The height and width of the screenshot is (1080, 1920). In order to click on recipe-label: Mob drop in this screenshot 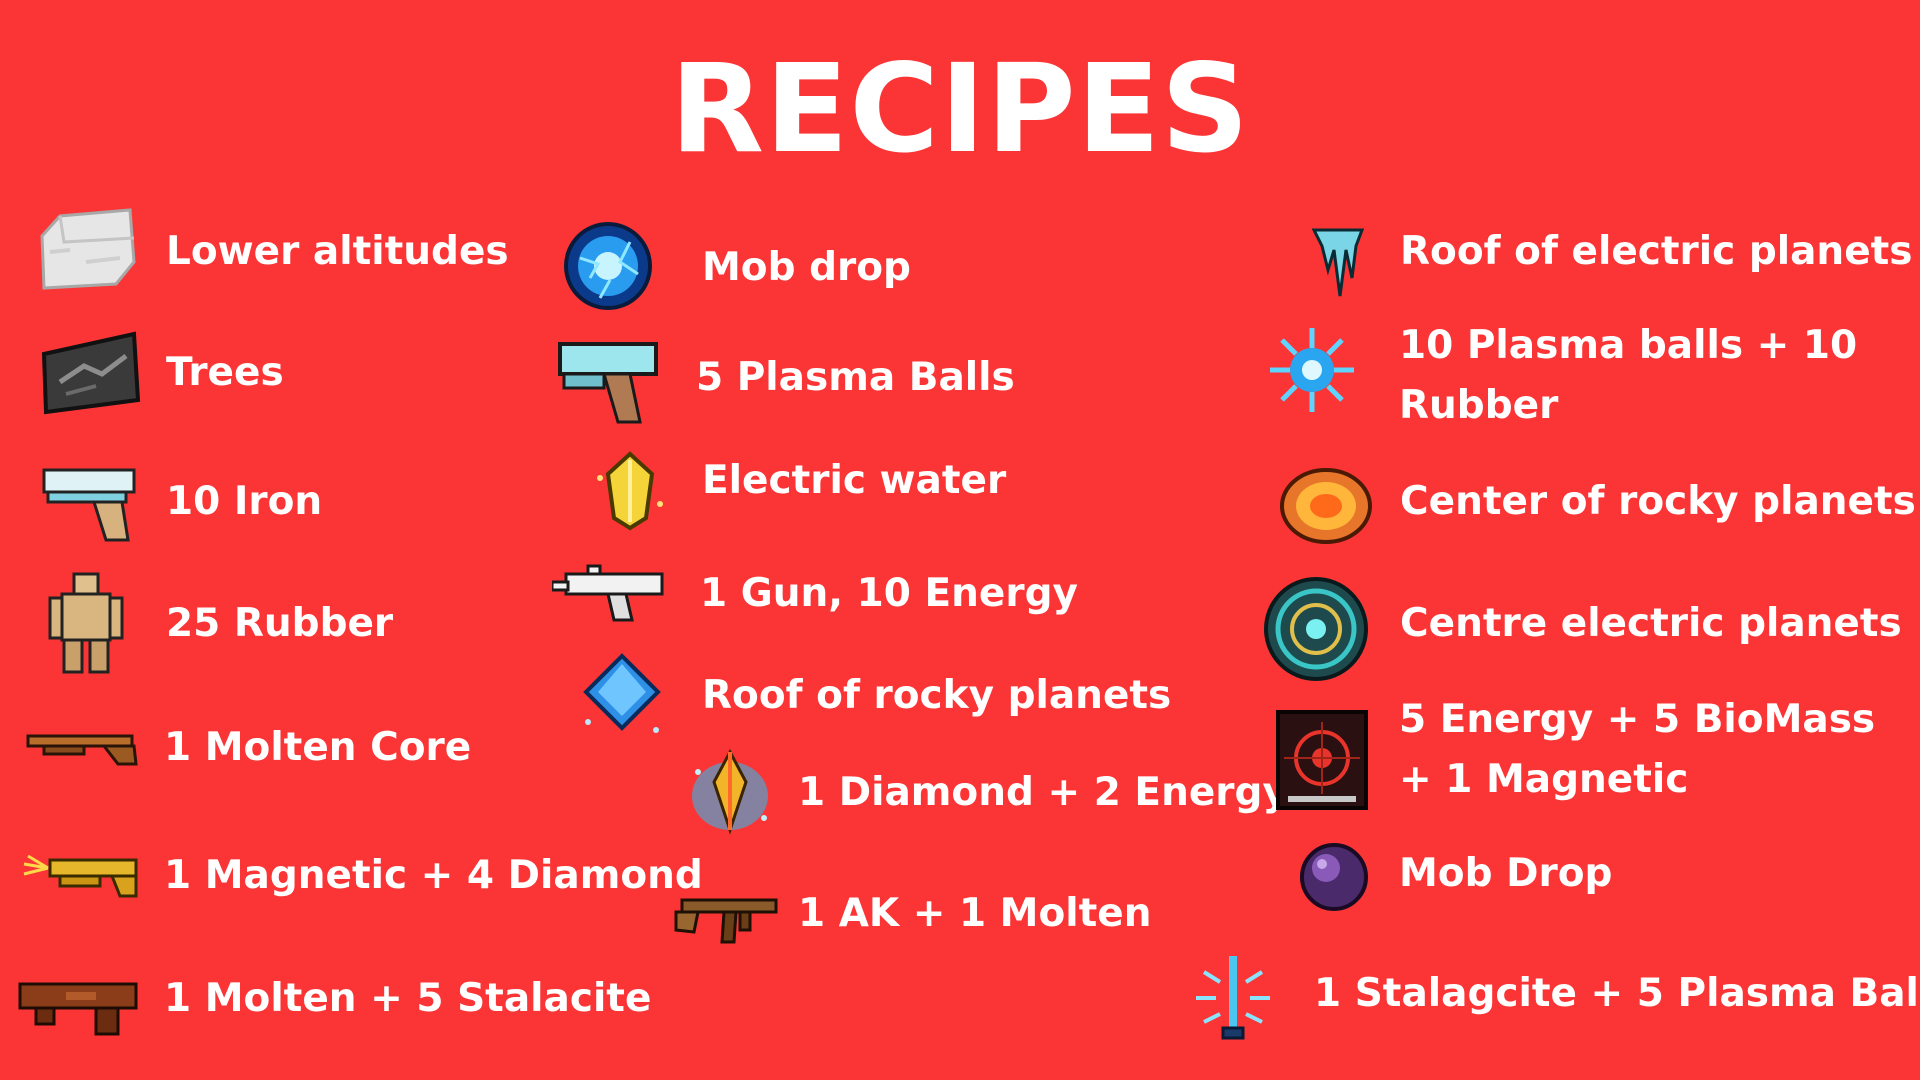, I will do `click(806, 267)`.